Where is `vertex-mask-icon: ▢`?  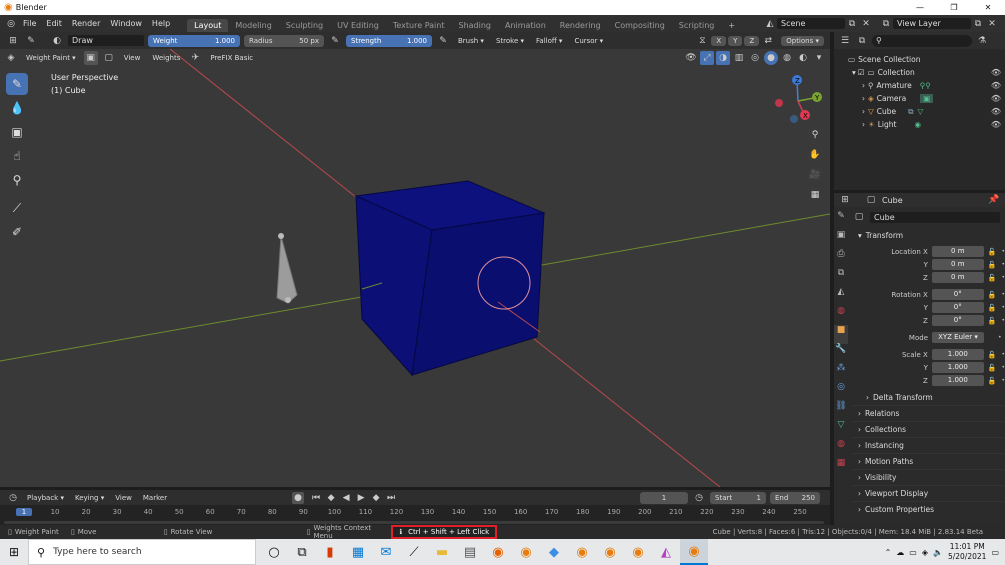 vertex-mask-icon: ▢ is located at coordinates (109, 58).